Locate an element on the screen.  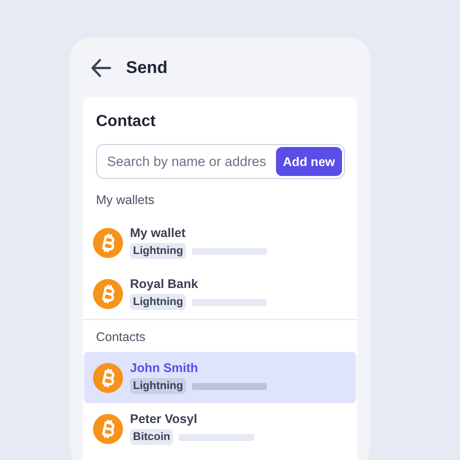
contact-name: John Smith is located at coordinates (165, 368).